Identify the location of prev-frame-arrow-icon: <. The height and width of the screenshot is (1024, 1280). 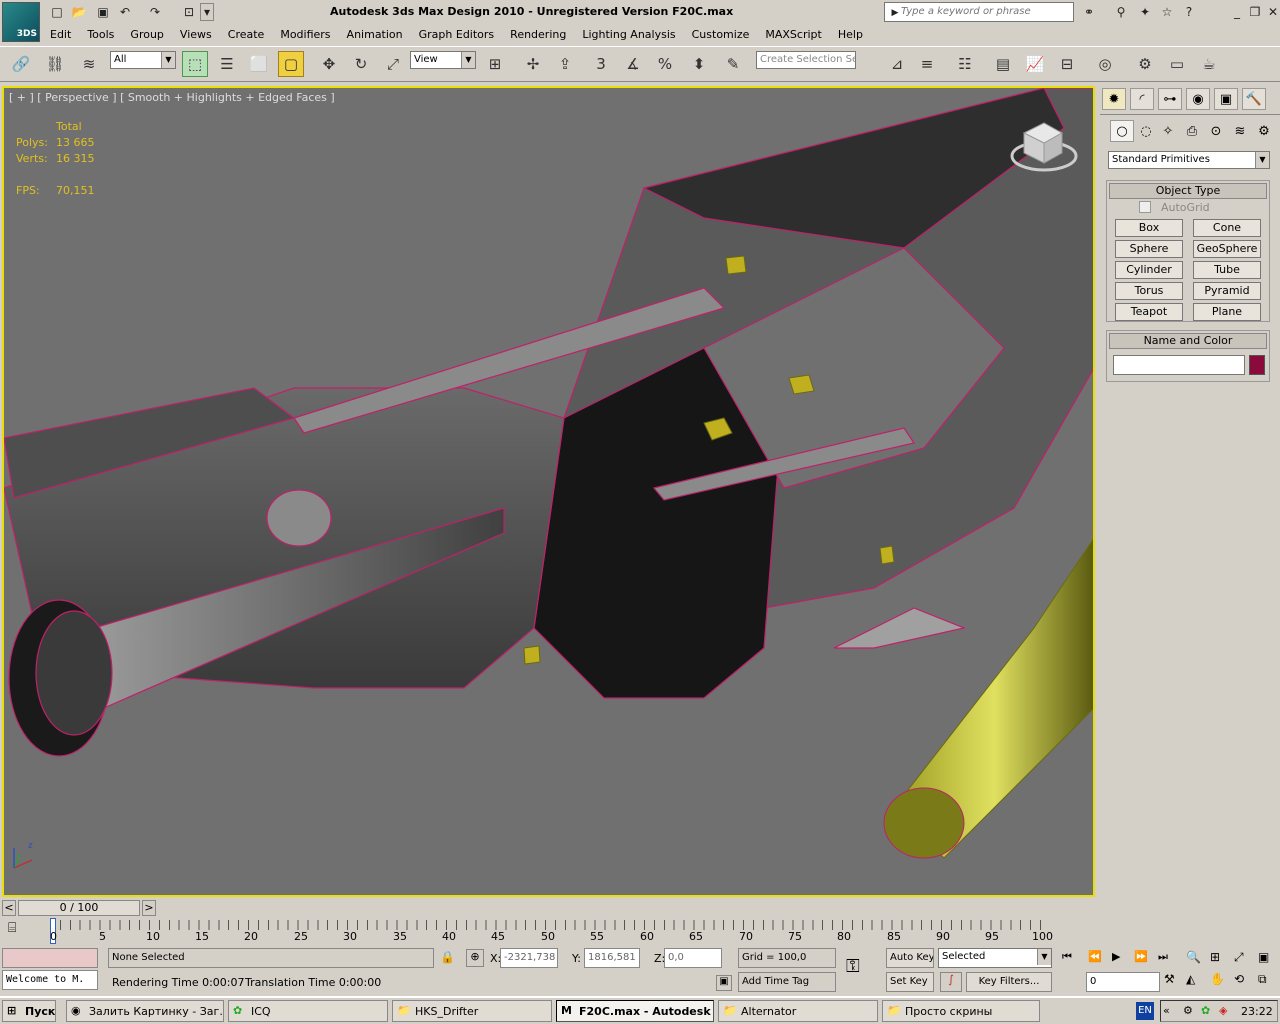
(9, 908).